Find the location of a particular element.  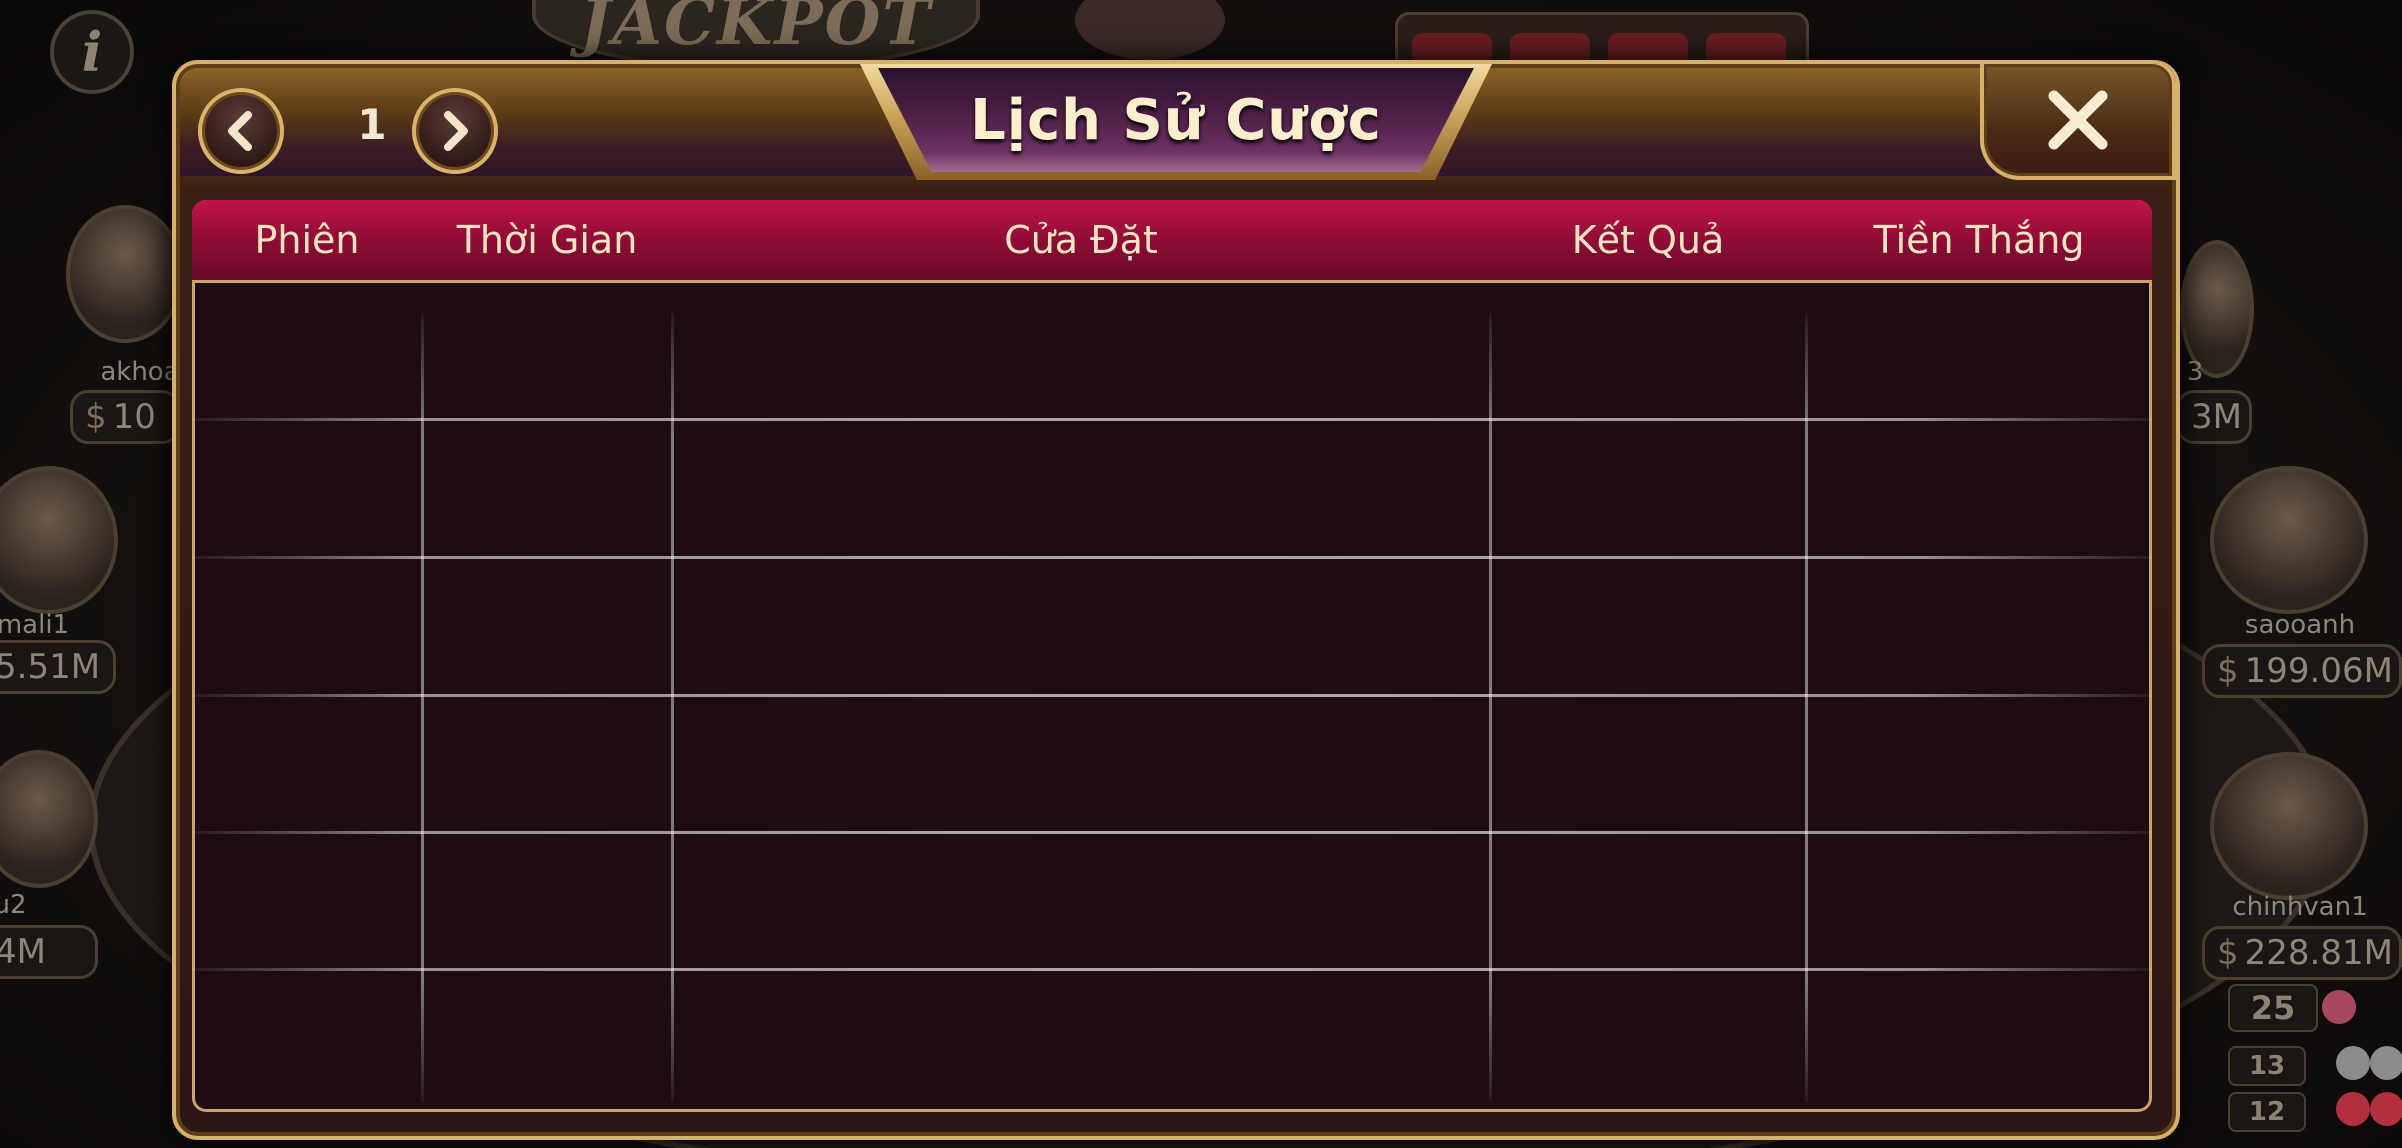

player-name: amali1 is located at coordinates (35, 625).